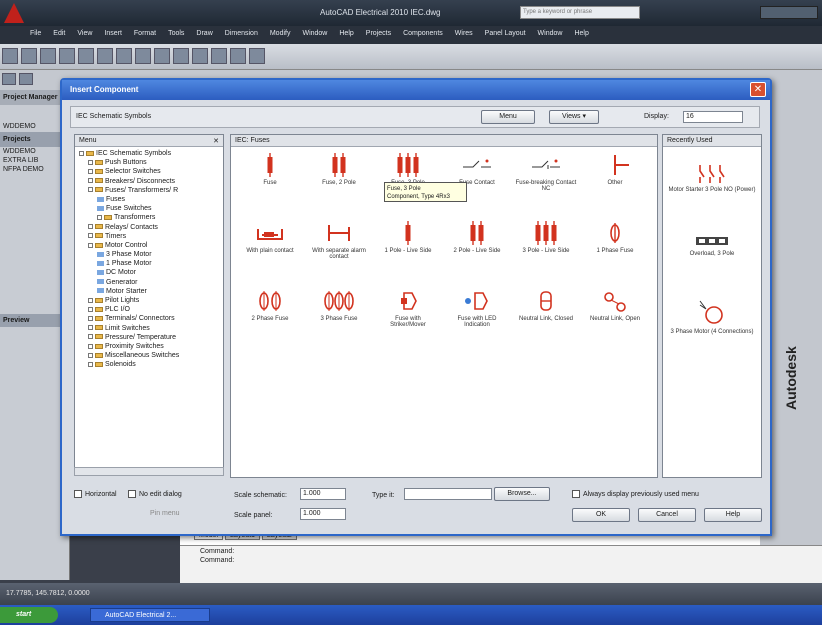 This screenshot has height=625, width=822. What do you see at coordinates (501, 559) in the screenshot?
I see `command-line: Command:` at bounding box center [501, 559].